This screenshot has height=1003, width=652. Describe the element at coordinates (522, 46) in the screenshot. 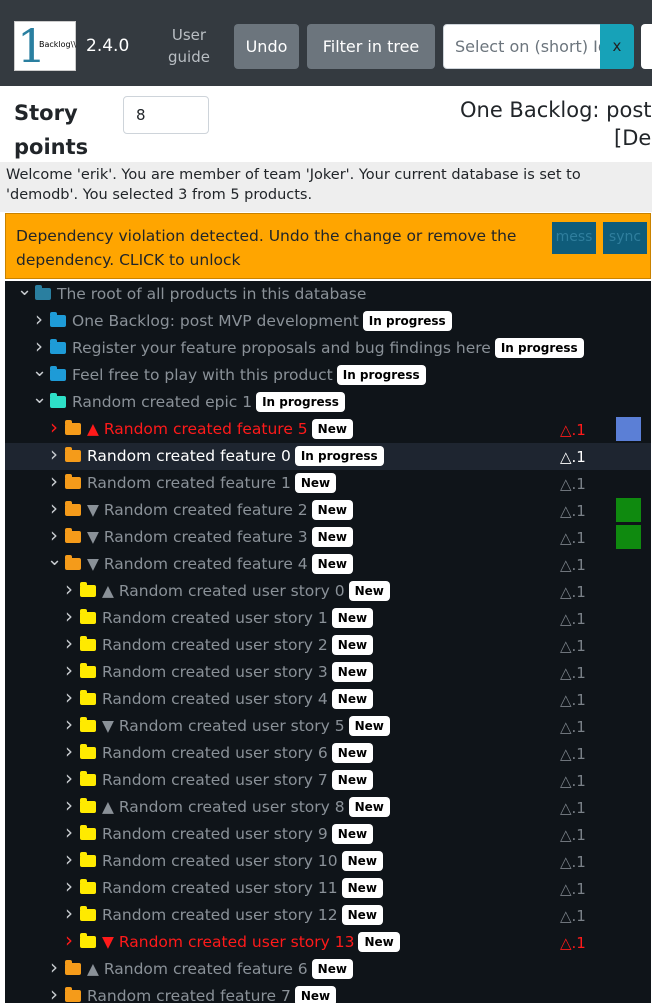

I see `select-id-input: Select on (short) Id` at that location.